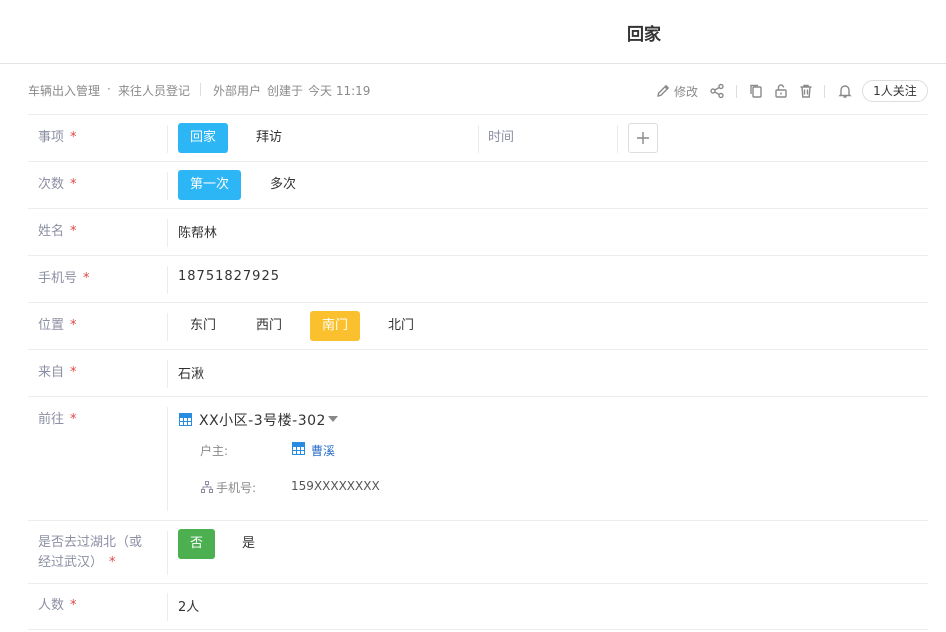 The image size is (946, 632). I want to click on field-location: 位置 * 东门 西门 南门 北门, so click(478, 325).